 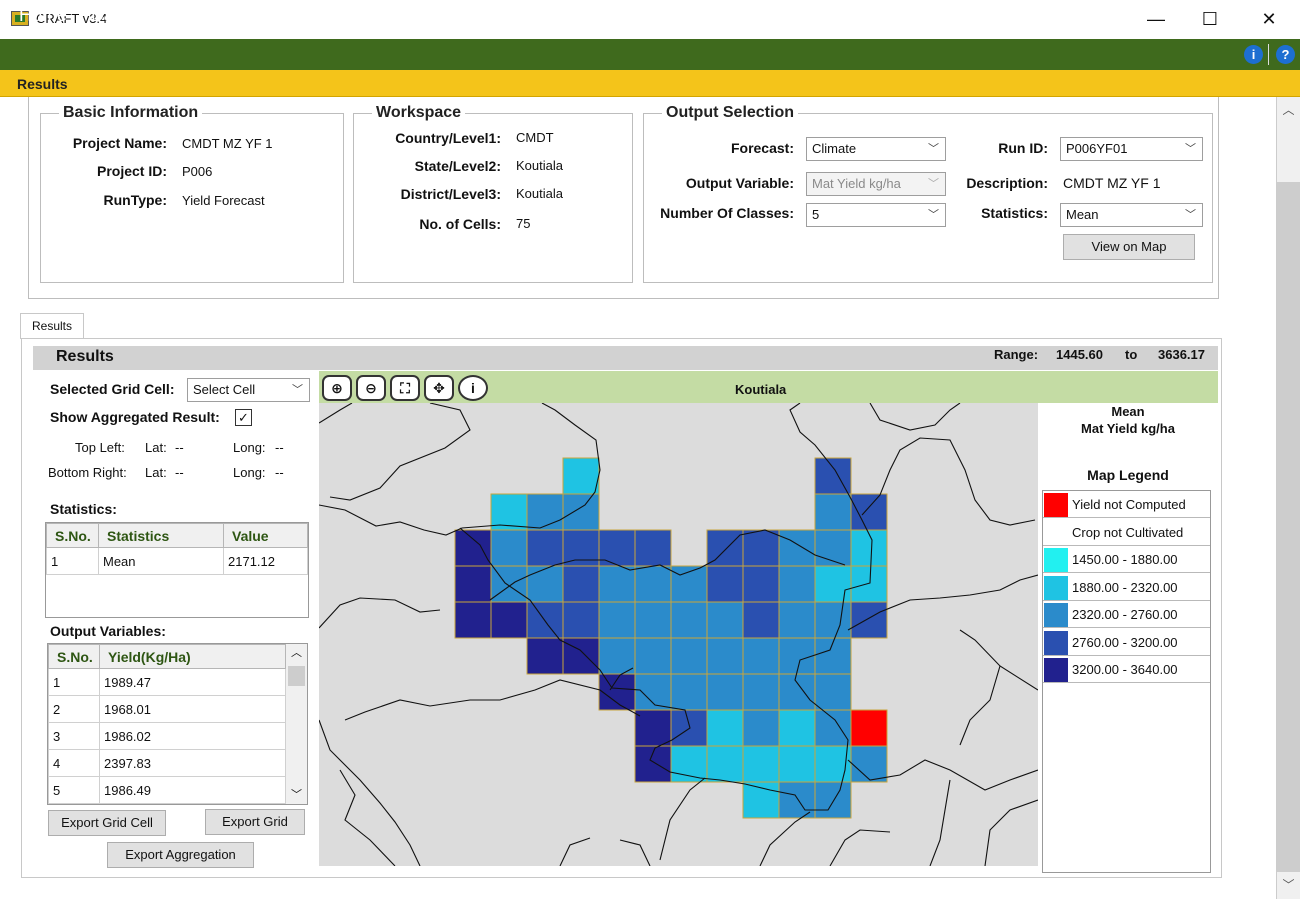 I want to click on zoom-in-icon: ⊕, so click(x=337, y=388).